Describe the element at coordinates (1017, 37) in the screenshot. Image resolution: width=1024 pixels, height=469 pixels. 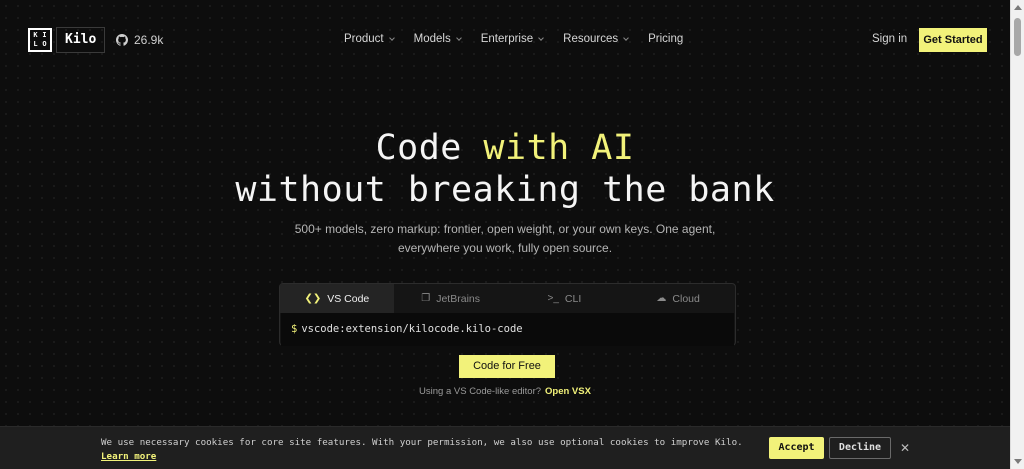
I see `scrollbar-thumb` at that location.